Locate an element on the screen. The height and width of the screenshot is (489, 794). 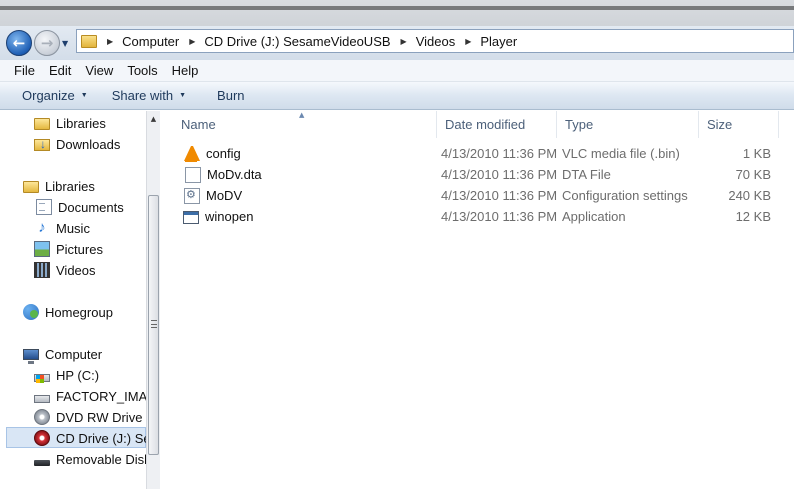
nav-item-label: HP (C:) is located at coordinates (78, 375).